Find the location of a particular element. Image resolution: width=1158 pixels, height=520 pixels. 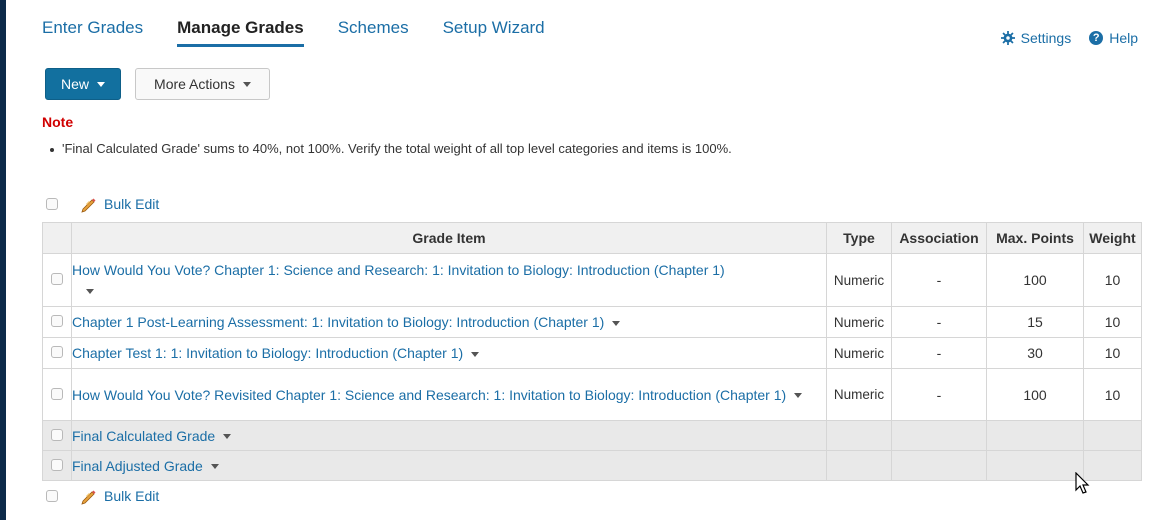

gear-icon is located at coordinates (1007, 38).